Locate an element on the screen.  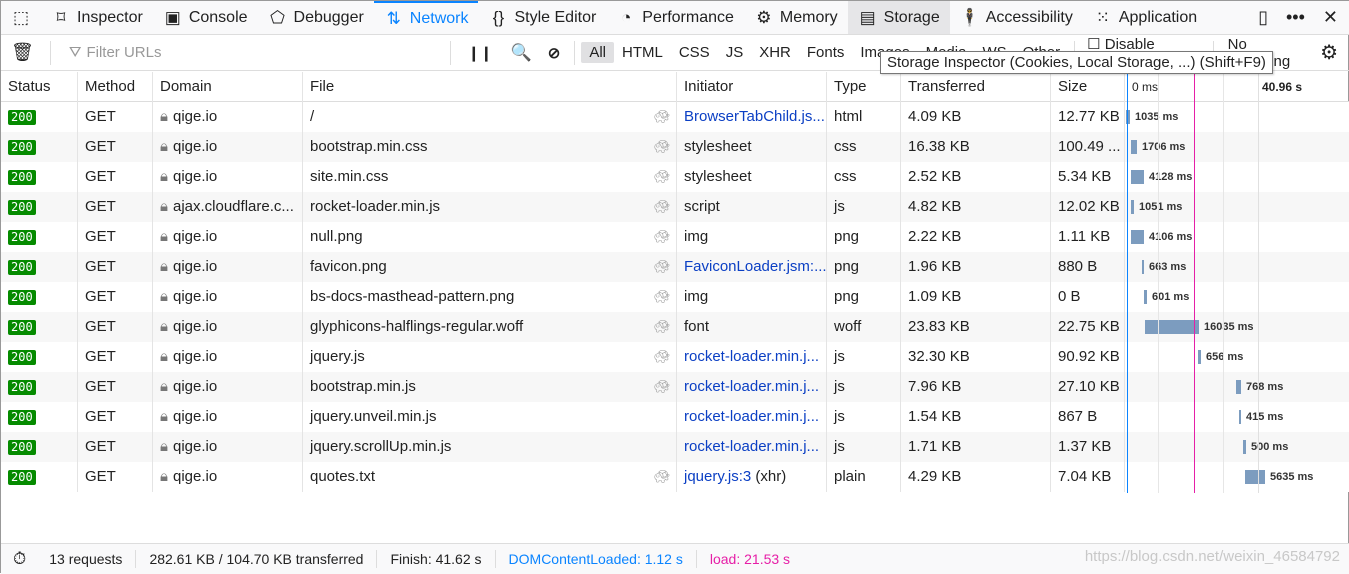
column-header-type: Type is located at coordinates (864, 87).